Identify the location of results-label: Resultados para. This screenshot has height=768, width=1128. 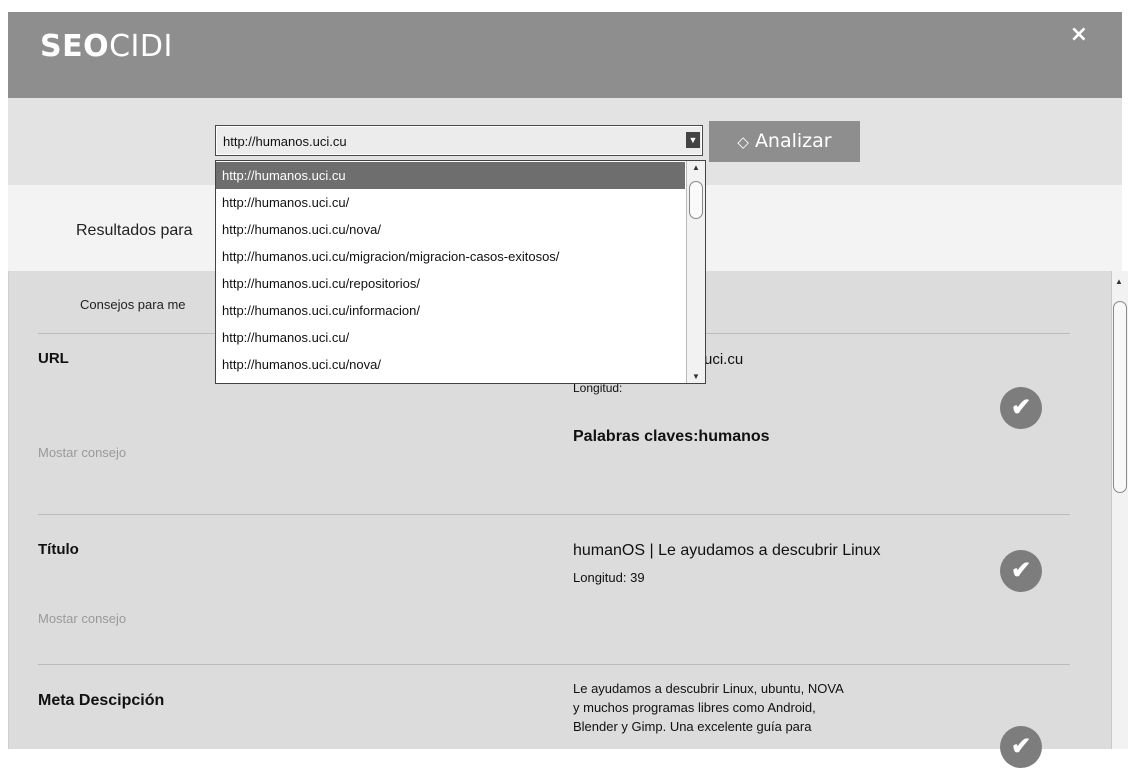
(134, 230).